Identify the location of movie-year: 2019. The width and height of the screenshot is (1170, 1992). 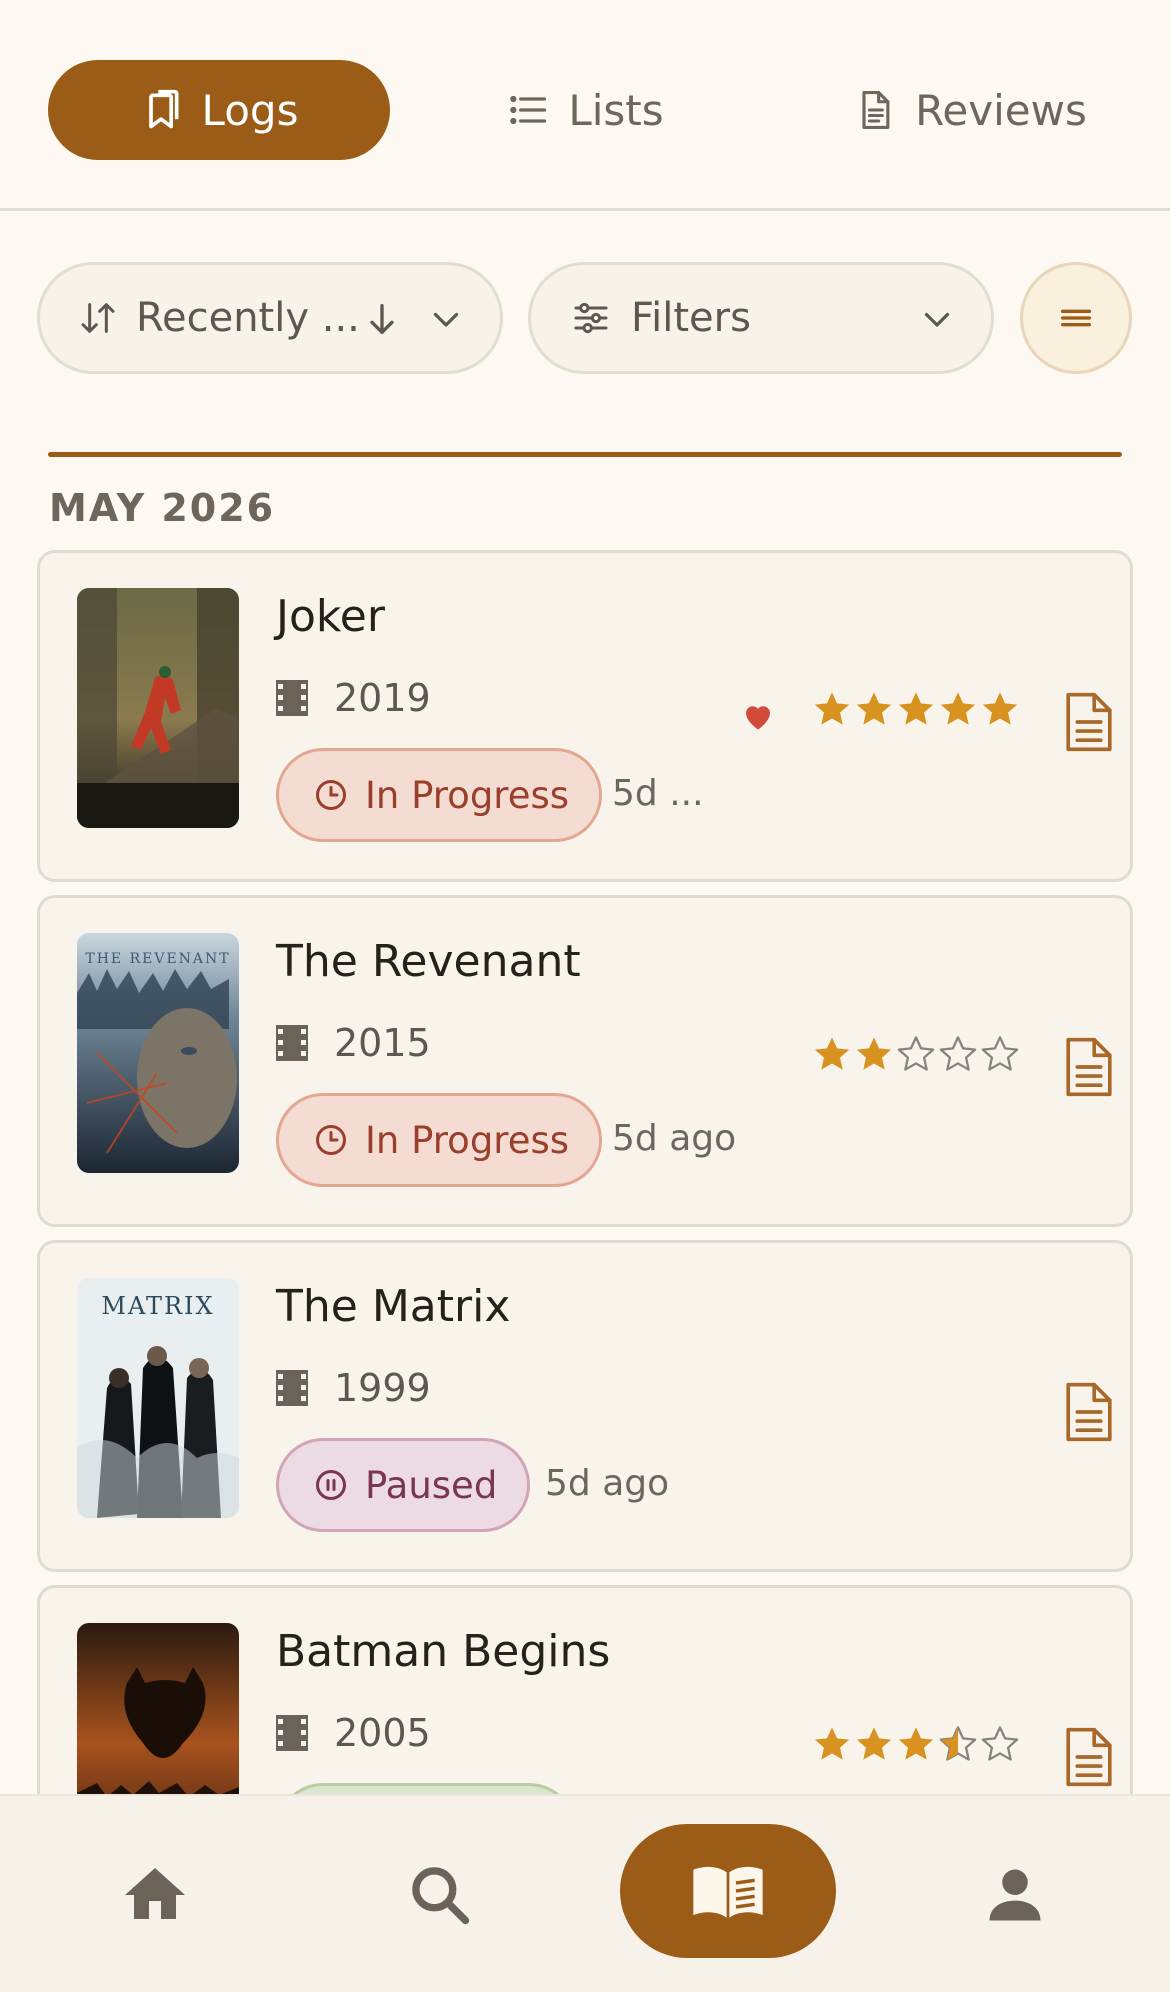
(382, 698).